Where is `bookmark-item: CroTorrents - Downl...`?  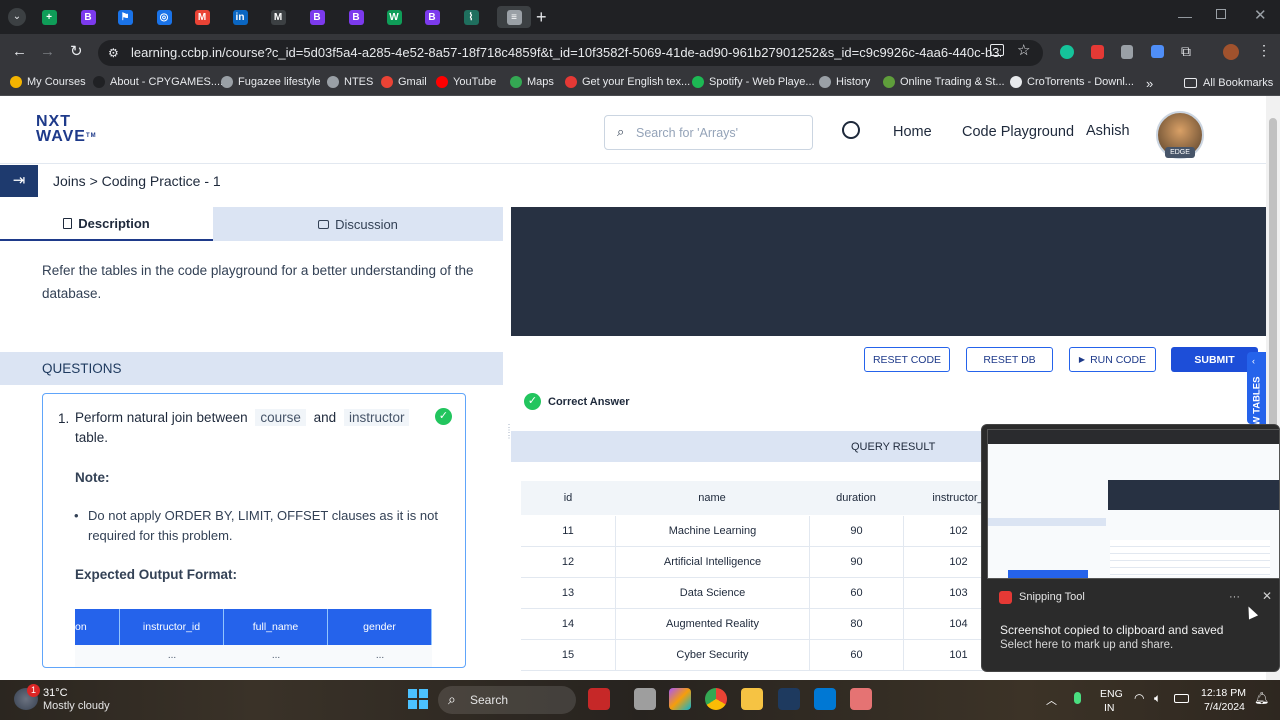 bookmark-item: CroTorrents - Downl... is located at coordinates (1072, 82).